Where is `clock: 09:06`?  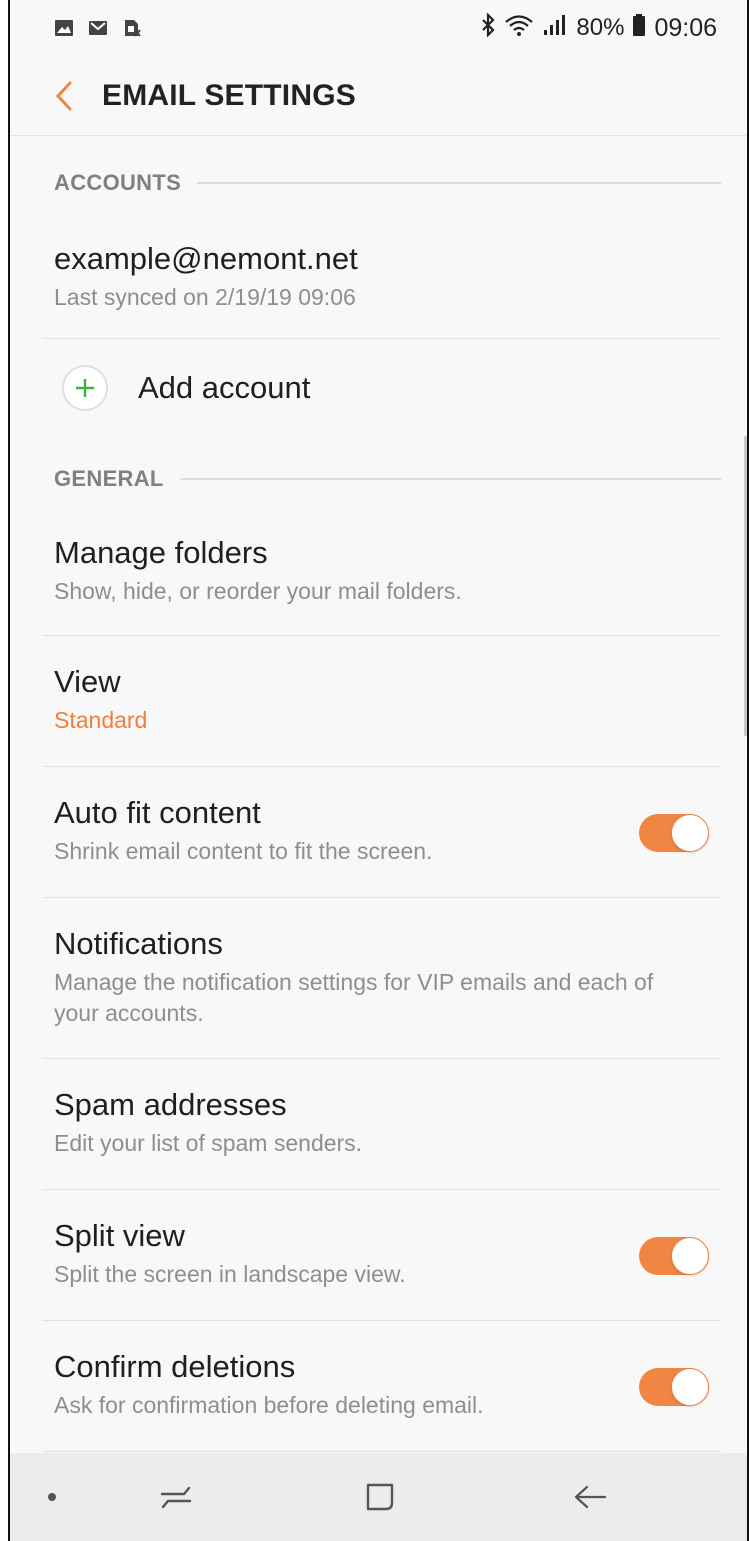 clock: 09:06 is located at coordinates (685, 27).